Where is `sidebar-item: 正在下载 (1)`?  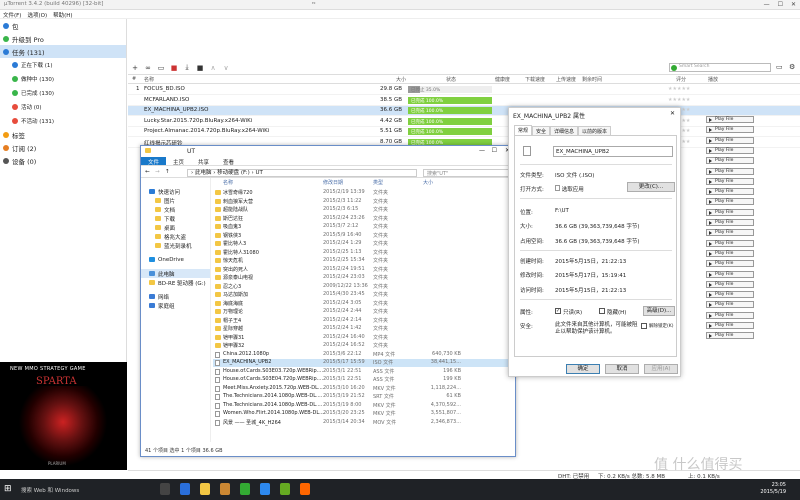
sidebar-item: 正在下载 (1) is located at coordinates (63, 65).